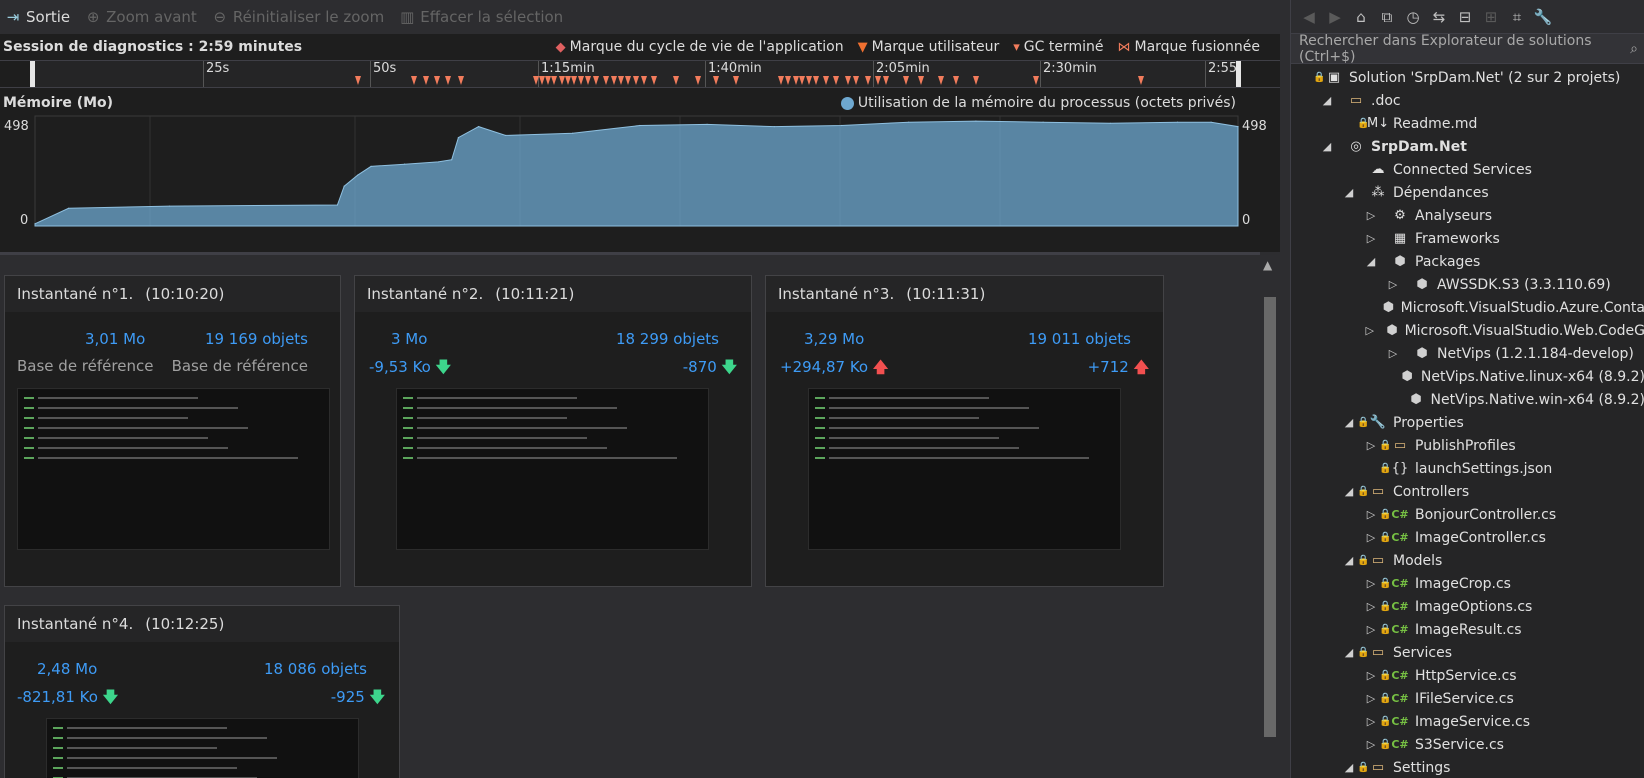 The image size is (1644, 778). What do you see at coordinates (1467, 606) in the screenshot?
I see `tree-node: ▷ 🔒 C# ImageOptions.cs` at bounding box center [1467, 606].